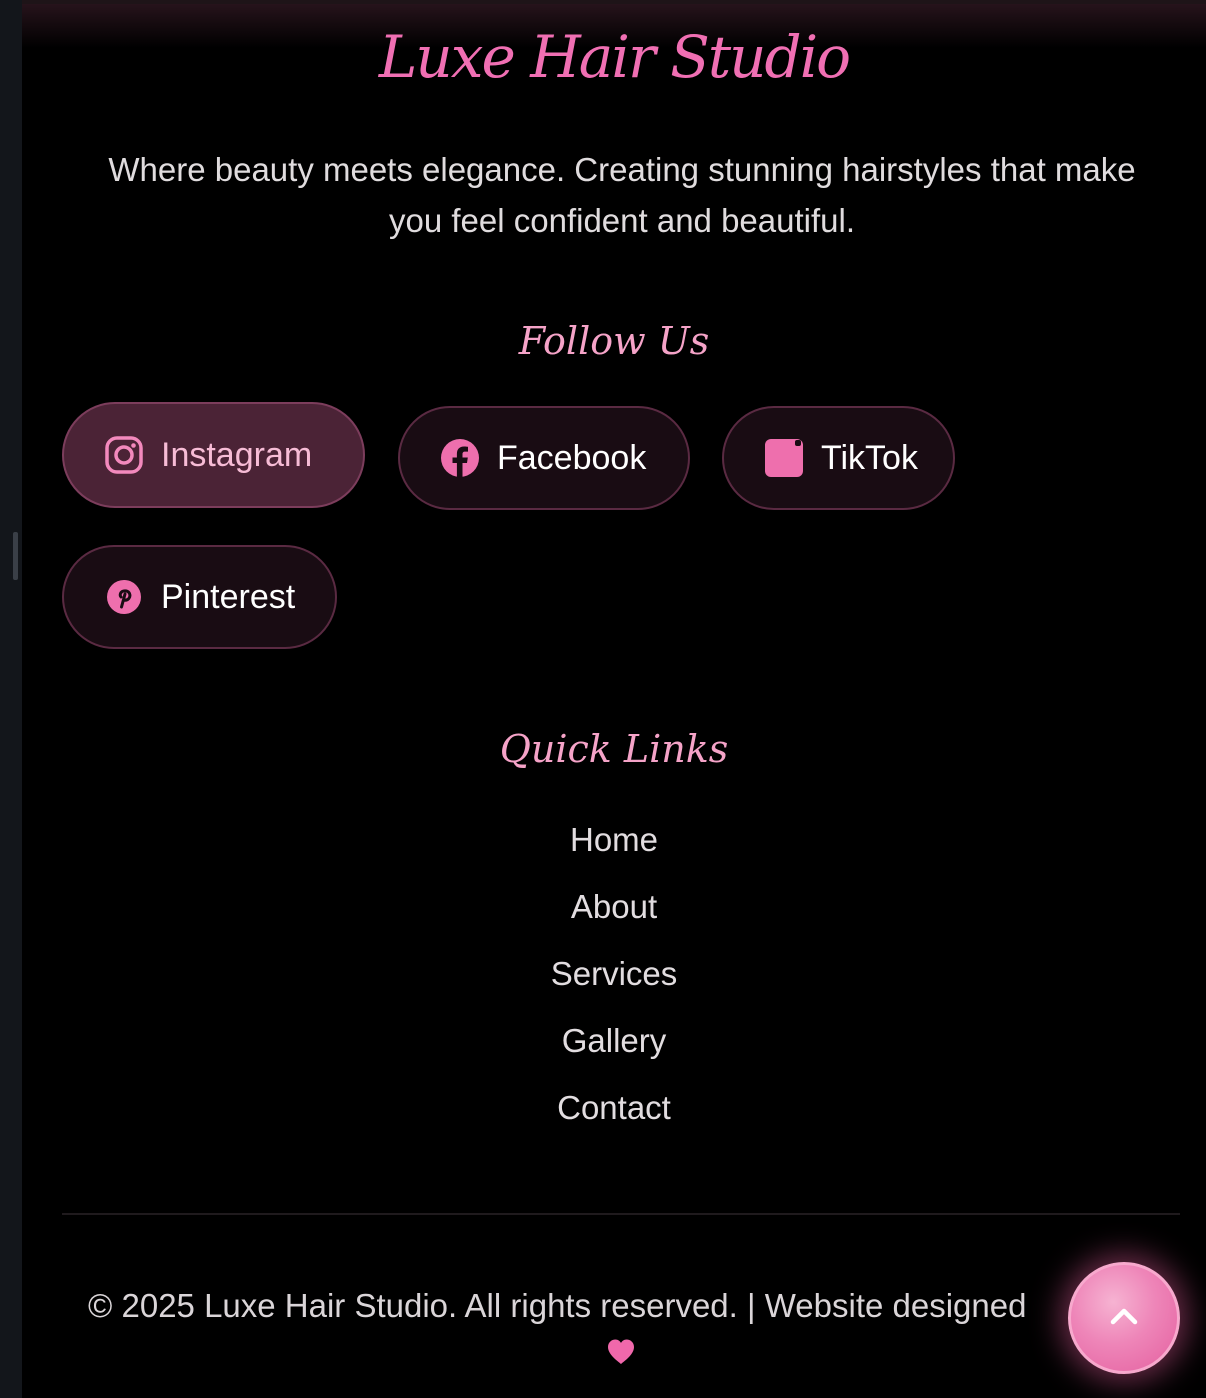 This screenshot has height=1398, width=1206. I want to click on quick-link-home: Home, so click(614, 843).